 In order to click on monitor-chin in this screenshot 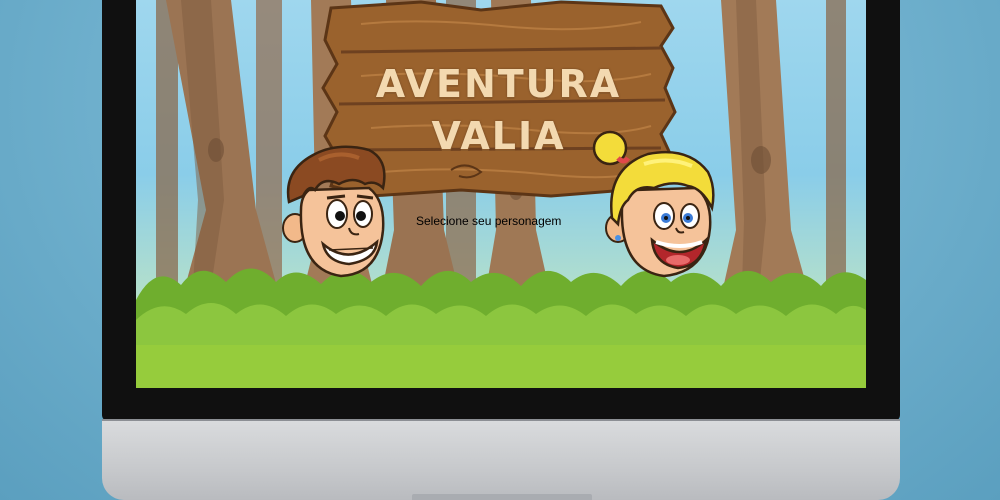, I will do `click(501, 460)`.